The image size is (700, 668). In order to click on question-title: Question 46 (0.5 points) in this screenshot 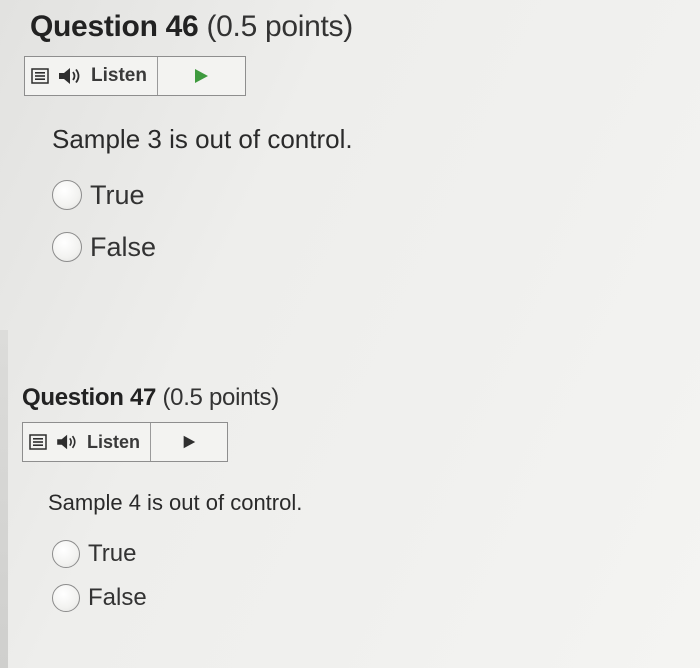, I will do `click(191, 27)`.